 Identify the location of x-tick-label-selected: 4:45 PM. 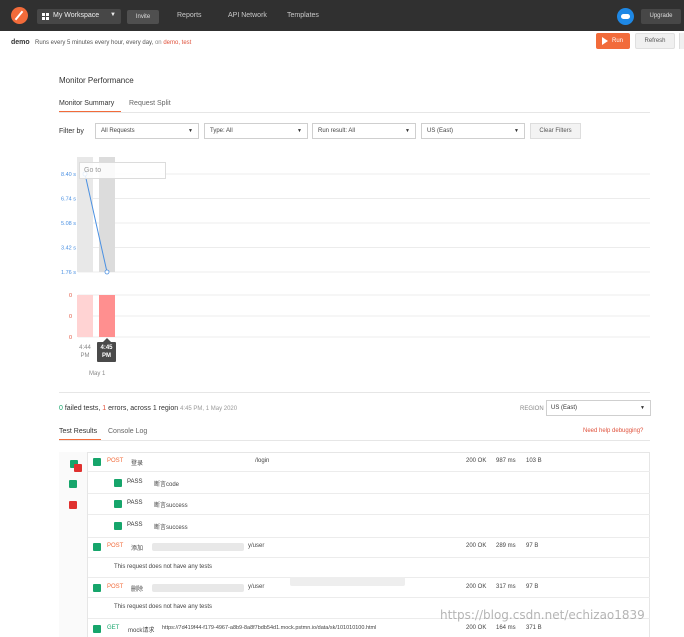
(106, 352).